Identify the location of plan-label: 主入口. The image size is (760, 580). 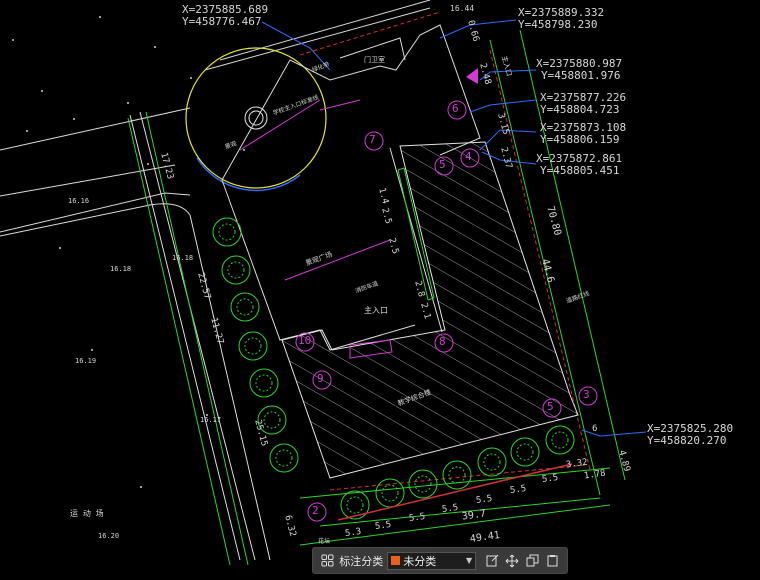
(376, 310).